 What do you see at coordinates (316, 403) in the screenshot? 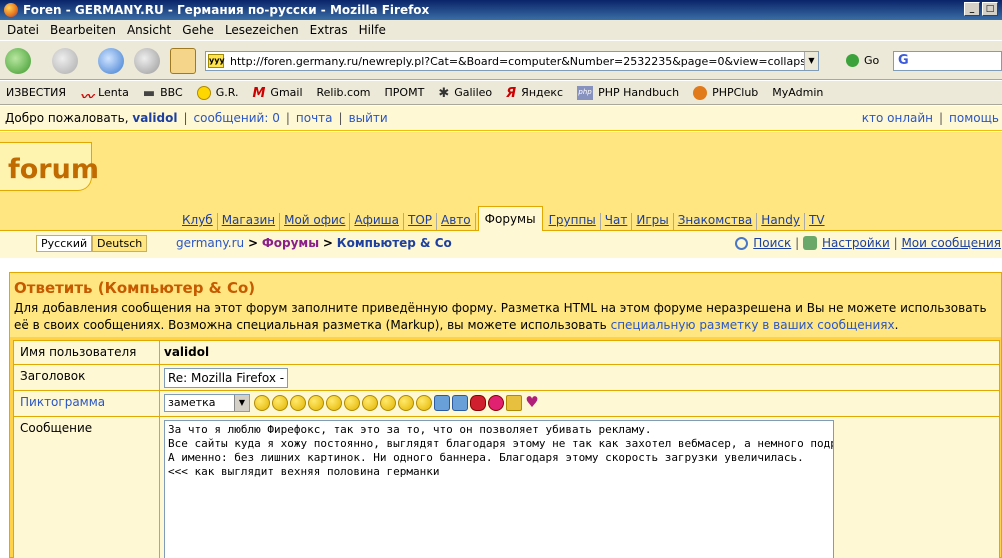
I see `cool-emoticon-icon` at bounding box center [316, 403].